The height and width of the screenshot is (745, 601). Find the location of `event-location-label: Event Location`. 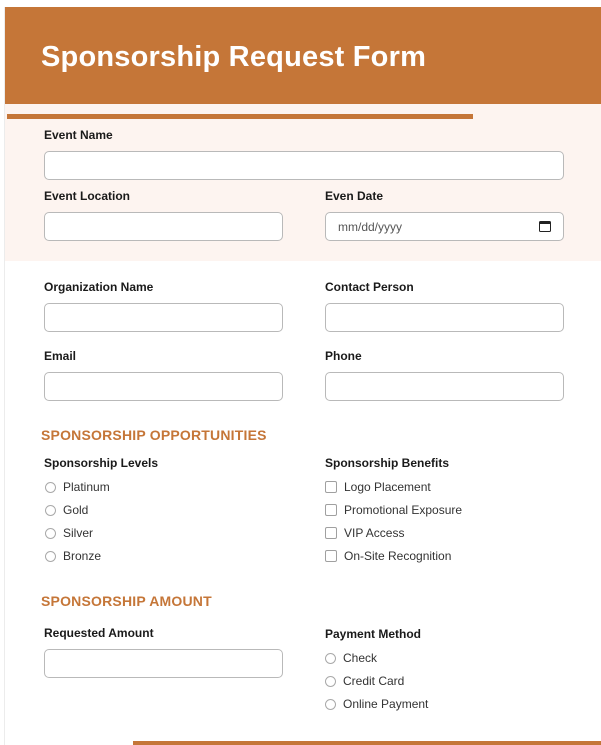

event-location-label: Event Location is located at coordinates (87, 196).